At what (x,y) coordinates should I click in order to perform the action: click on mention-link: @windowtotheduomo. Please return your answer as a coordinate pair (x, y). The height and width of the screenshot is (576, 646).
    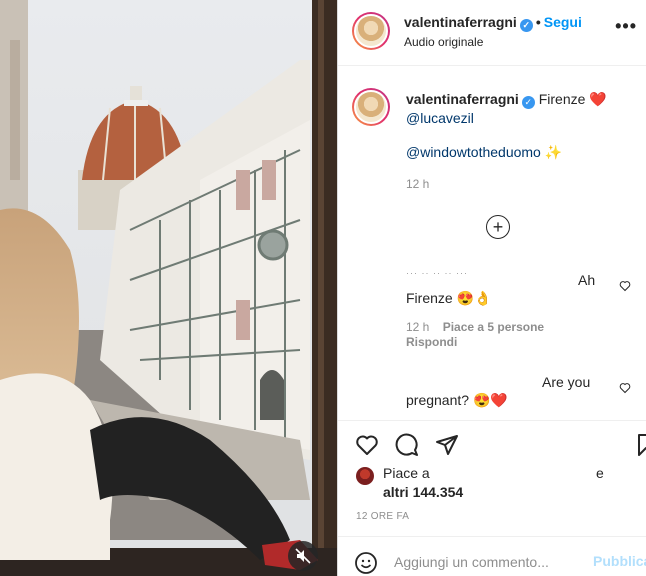
    Looking at the image, I should click on (473, 152).